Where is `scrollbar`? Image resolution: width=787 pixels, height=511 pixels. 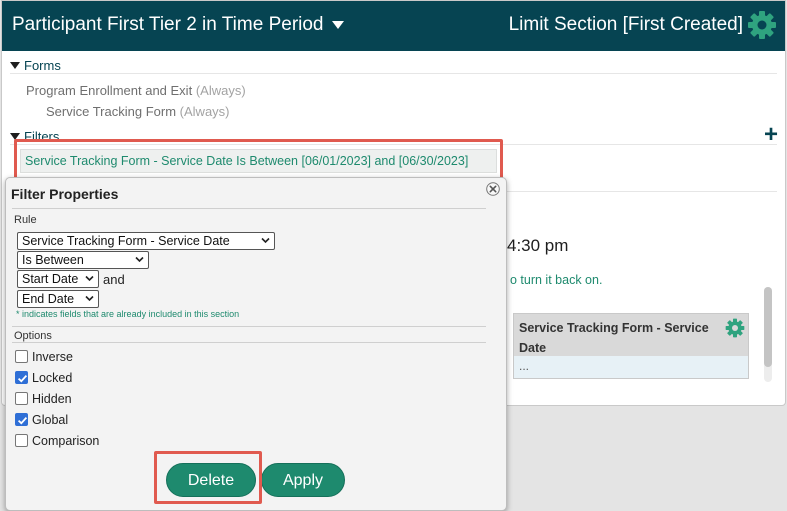
scrollbar is located at coordinates (768, 334).